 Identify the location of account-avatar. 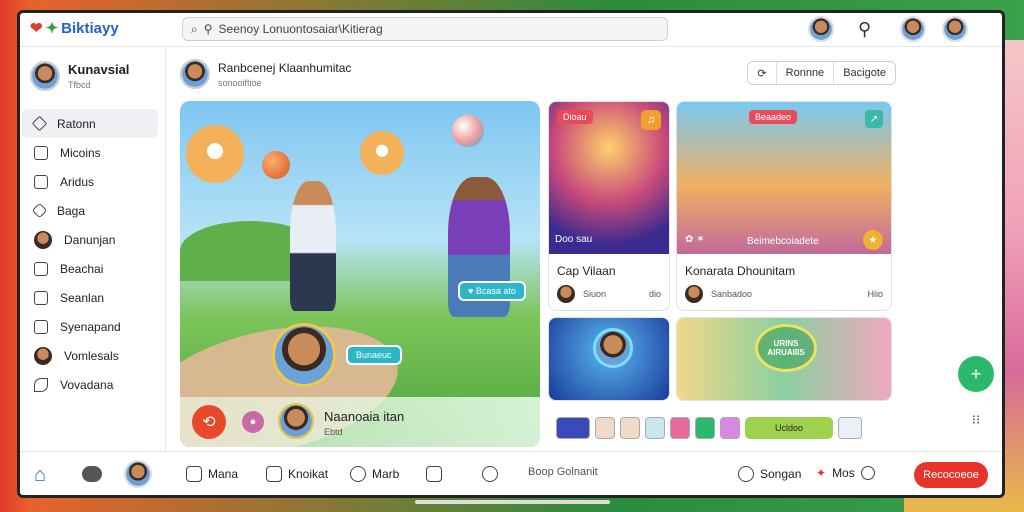
(955, 29).